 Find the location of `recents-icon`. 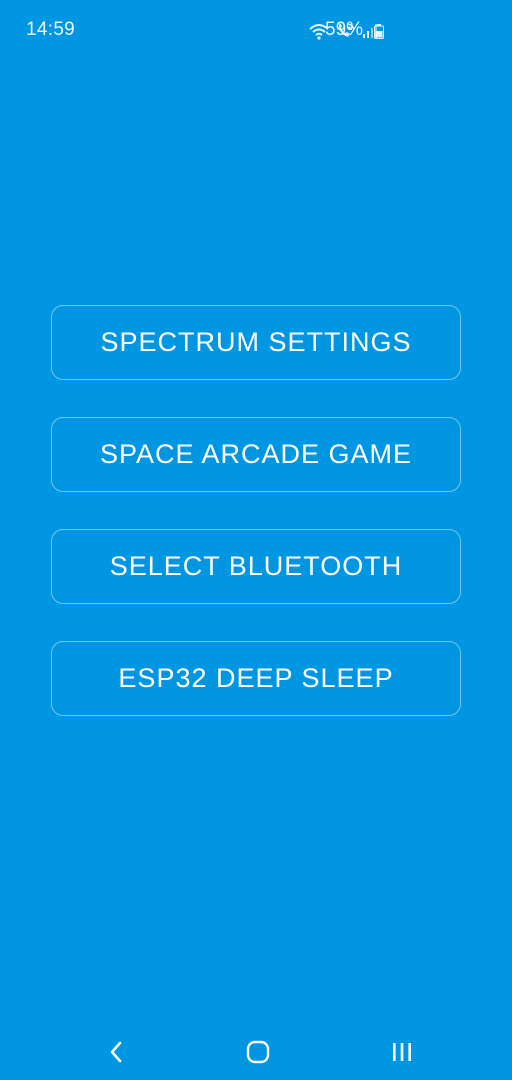

recents-icon is located at coordinates (402, 1052).